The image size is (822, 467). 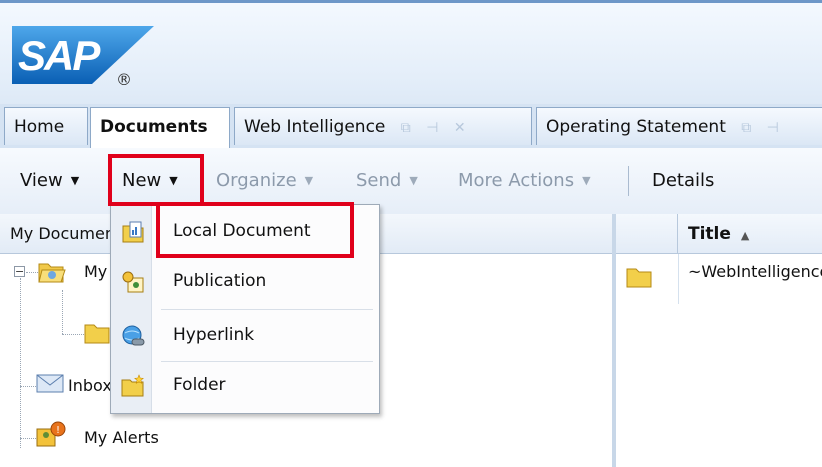 I want to click on menu-item-label: Folder, so click(x=199, y=385).